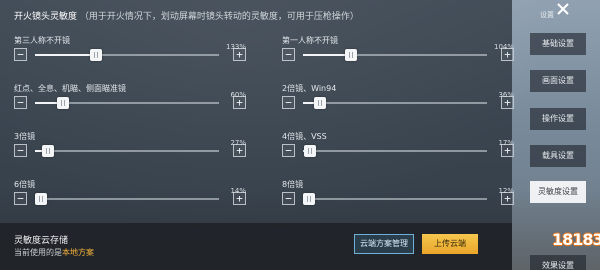 The height and width of the screenshot is (270, 600). I want to click on slider-label: 6倍镜, so click(25, 184).